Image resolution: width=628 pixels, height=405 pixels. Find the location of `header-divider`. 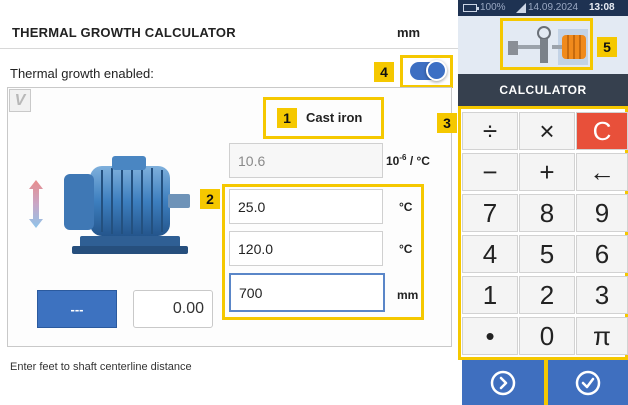

header-divider is located at coordinates (229, 48).